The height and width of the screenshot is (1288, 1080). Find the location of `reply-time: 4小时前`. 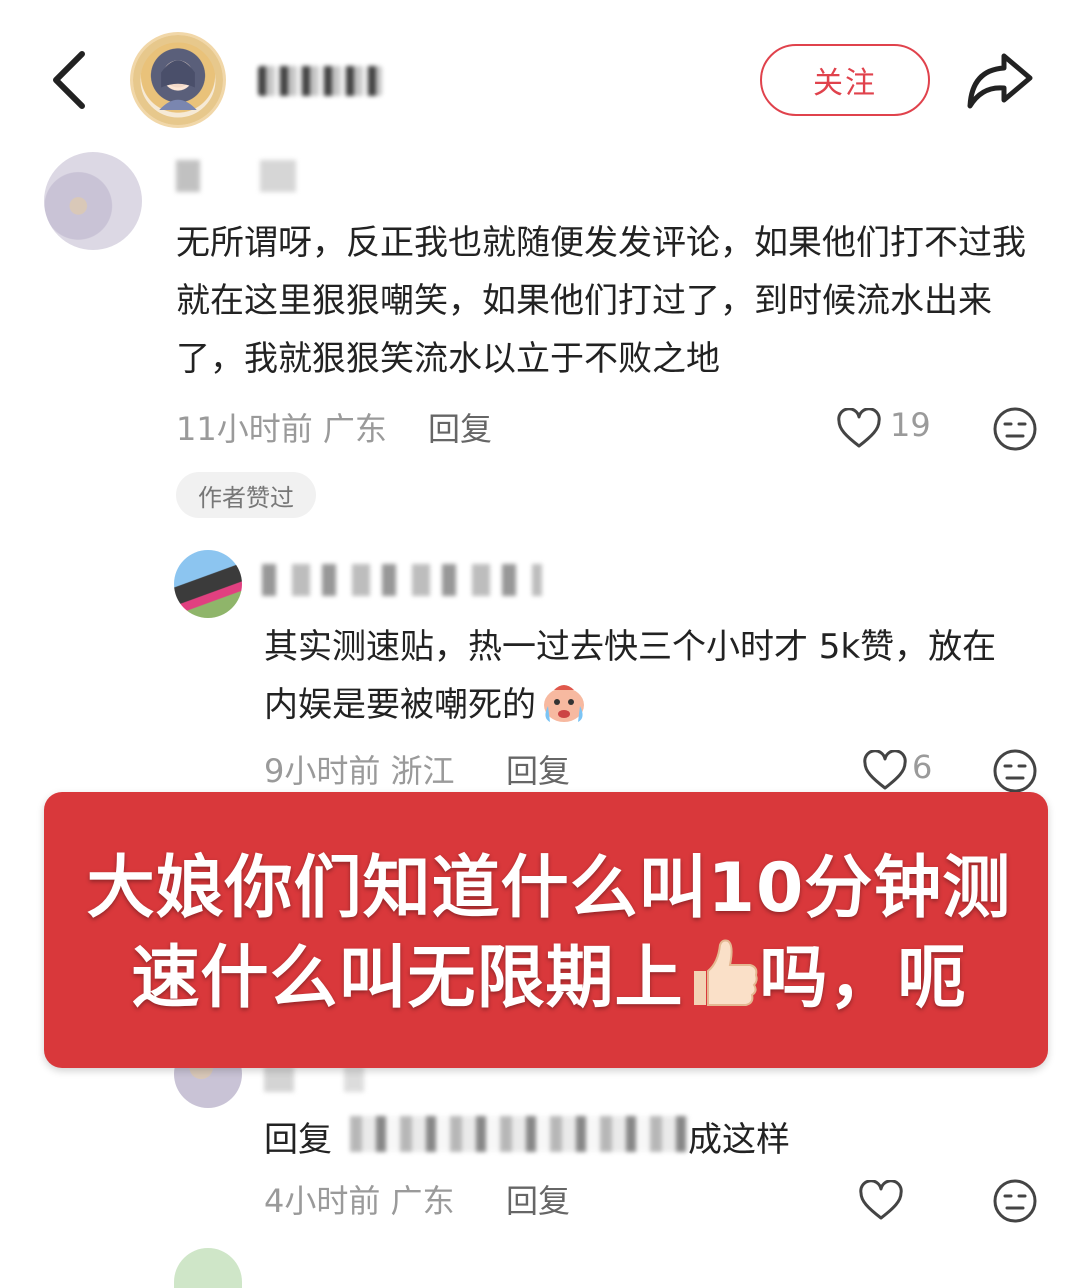

reply-time: 4小时前 is located at coordinates (322, 1201).